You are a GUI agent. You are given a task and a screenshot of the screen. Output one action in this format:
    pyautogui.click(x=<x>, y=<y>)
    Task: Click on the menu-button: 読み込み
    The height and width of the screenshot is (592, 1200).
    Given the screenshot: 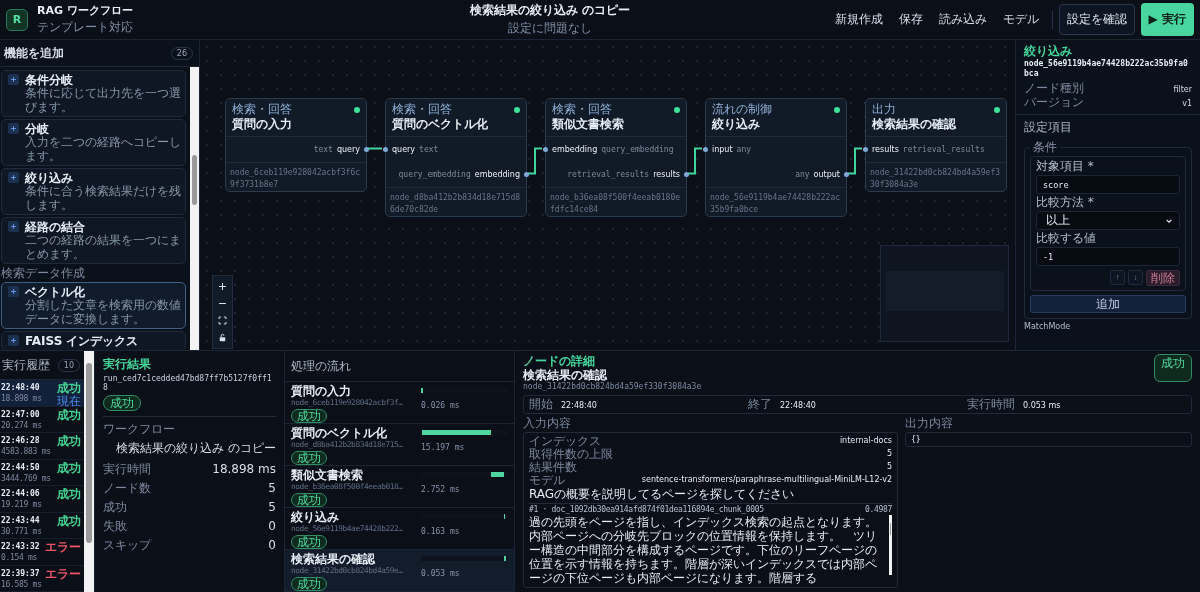 What is the action you would take?
    pyautogui.click(x=962, y=19)
    